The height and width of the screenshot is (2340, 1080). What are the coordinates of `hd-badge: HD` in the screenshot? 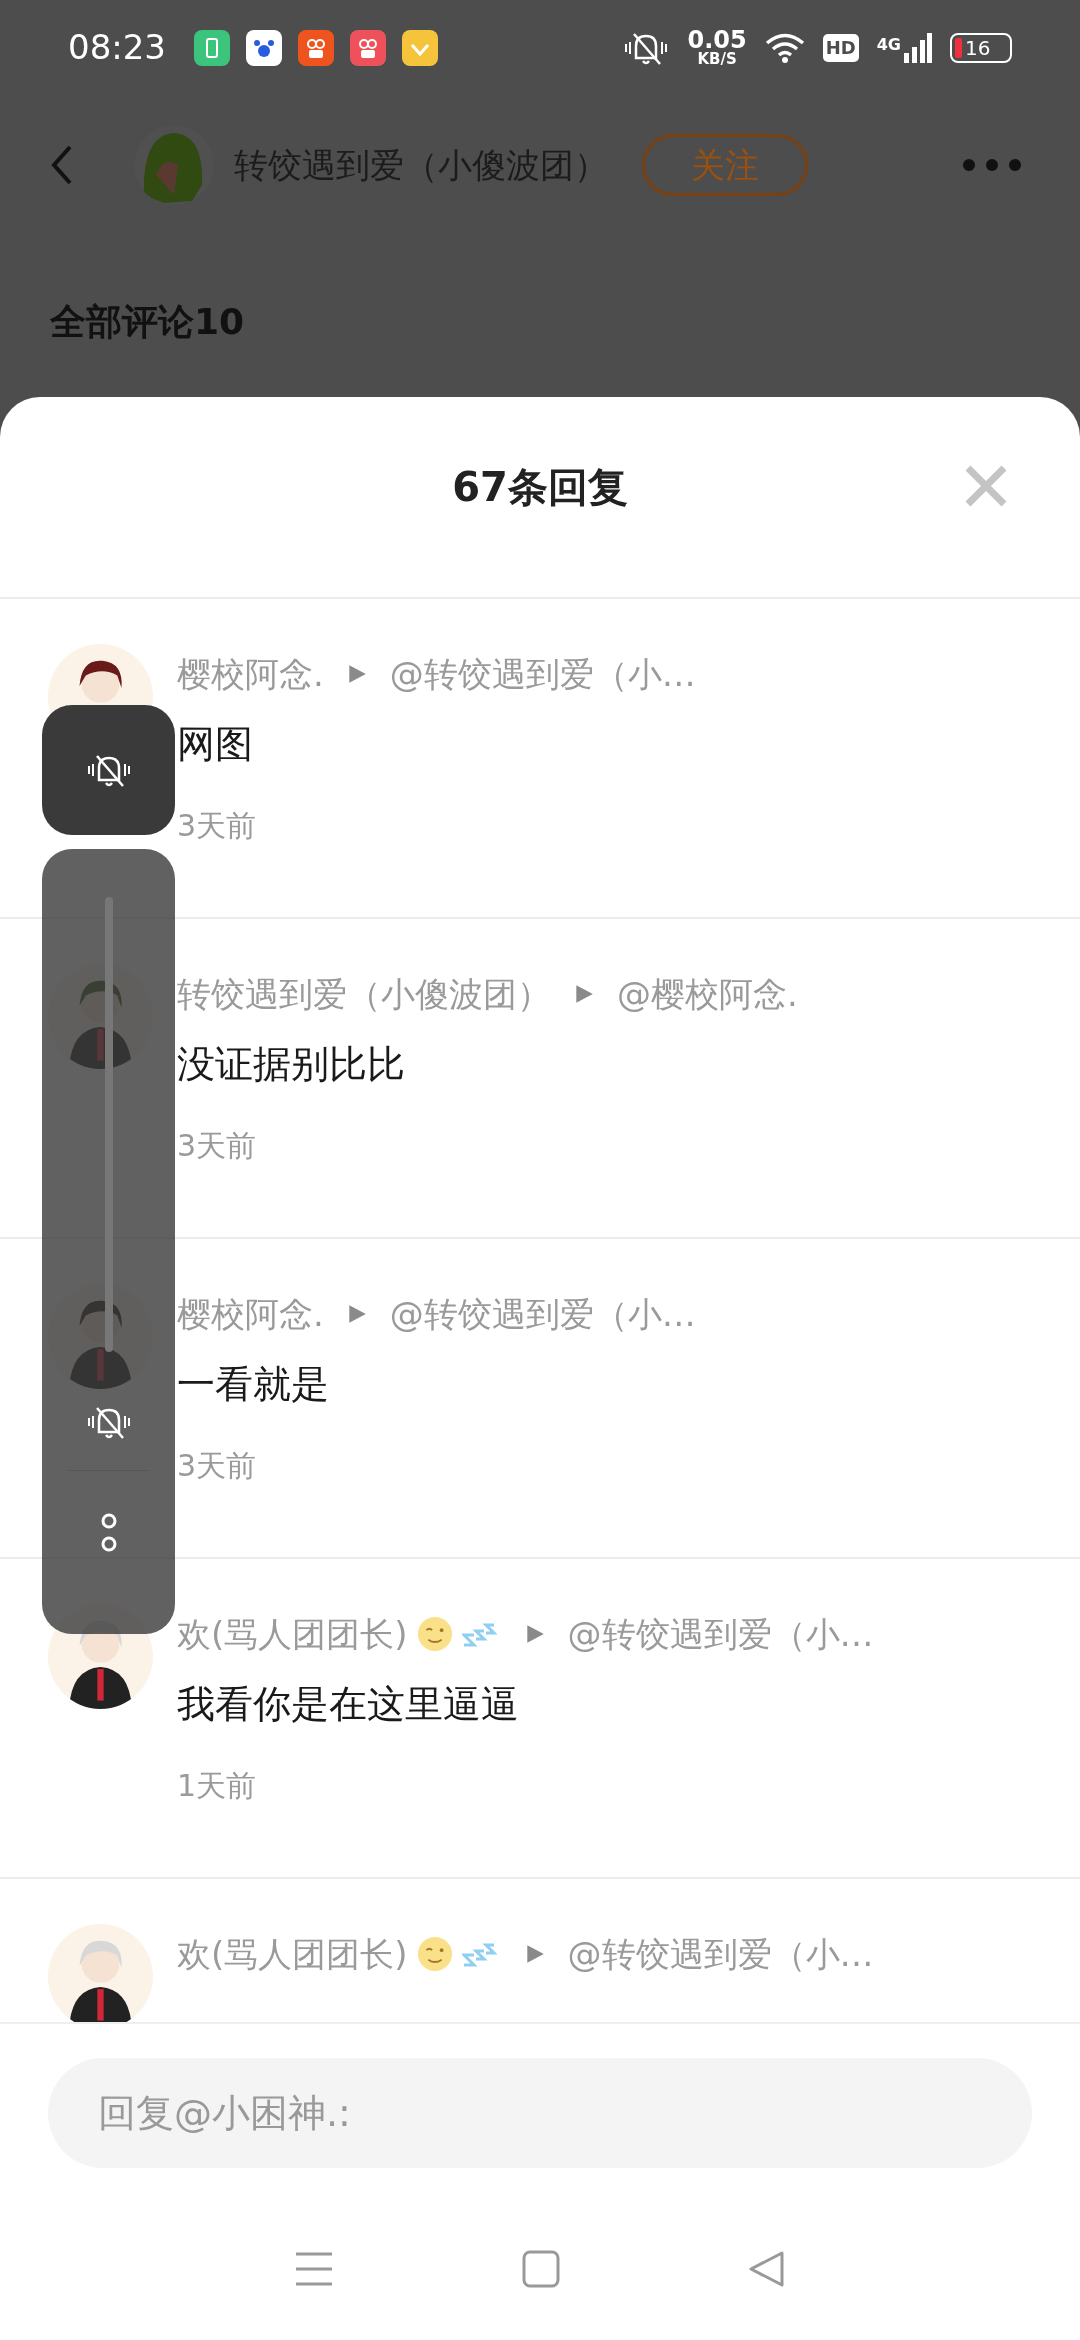 It's located at (840, 47).